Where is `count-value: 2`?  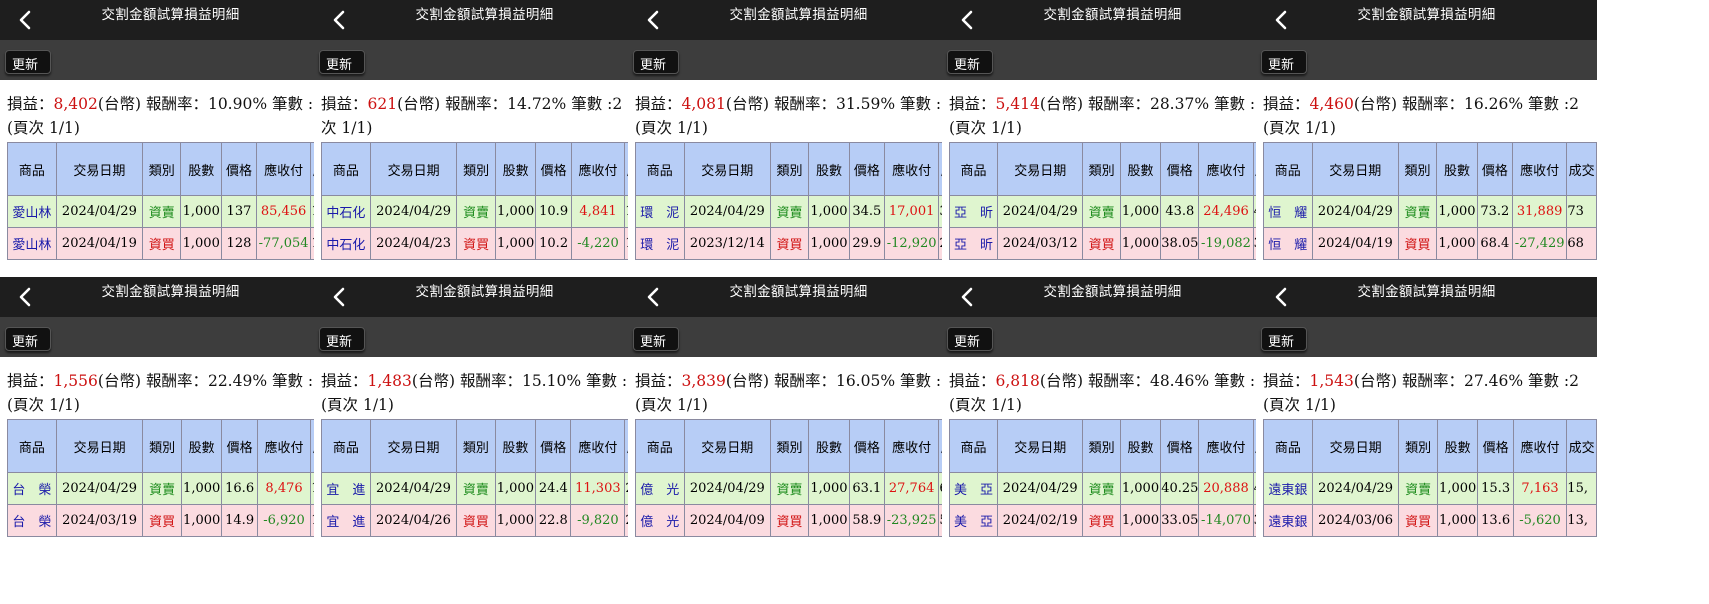
count-value: 2 is located at coordinates (617, 104).